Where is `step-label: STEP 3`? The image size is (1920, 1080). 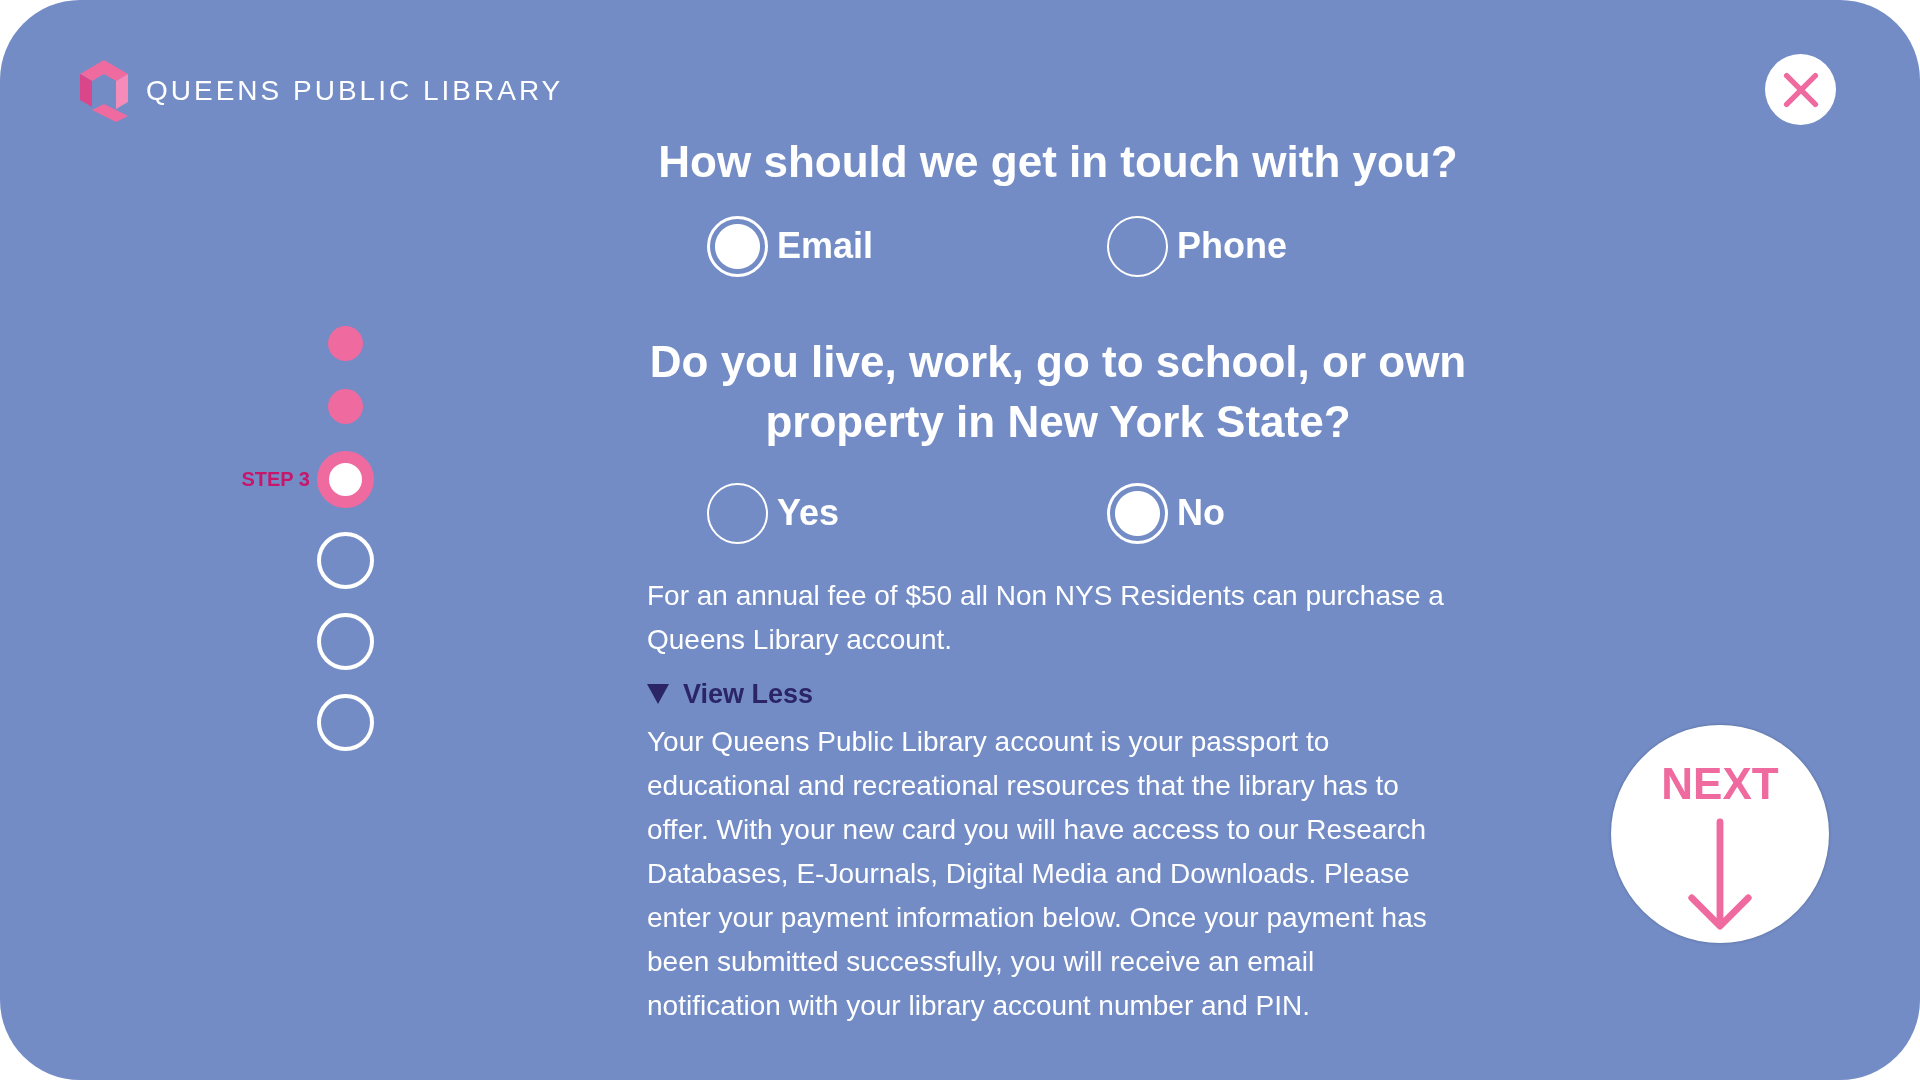
step-label: STEP 3 is located at coordinates (275, 479).